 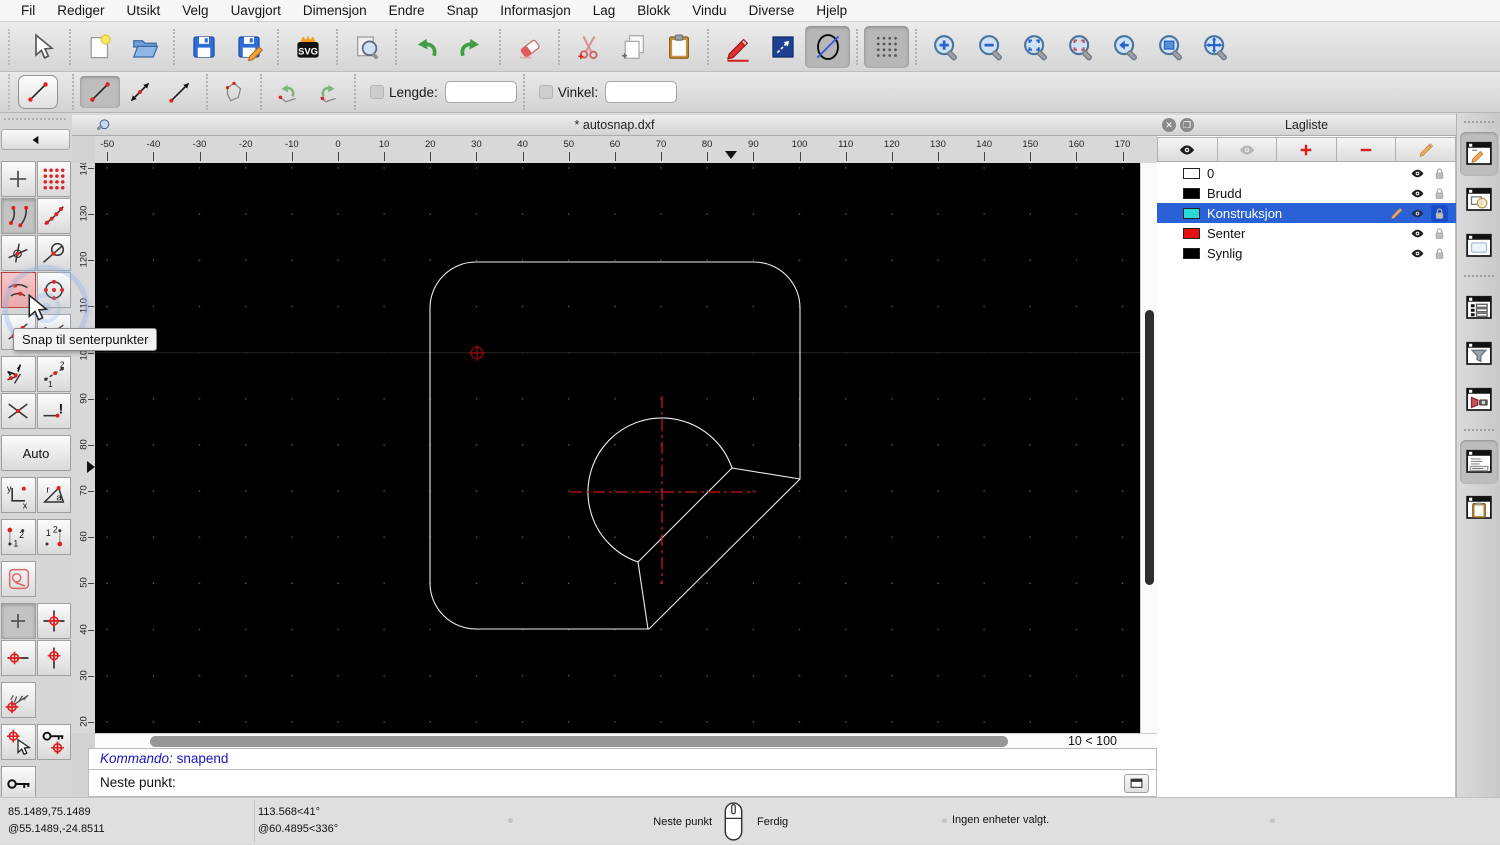 What do you see at coordinates (366, 47) in the screenshot?
I see `print-preview-button` at bounding box center [366, 47].